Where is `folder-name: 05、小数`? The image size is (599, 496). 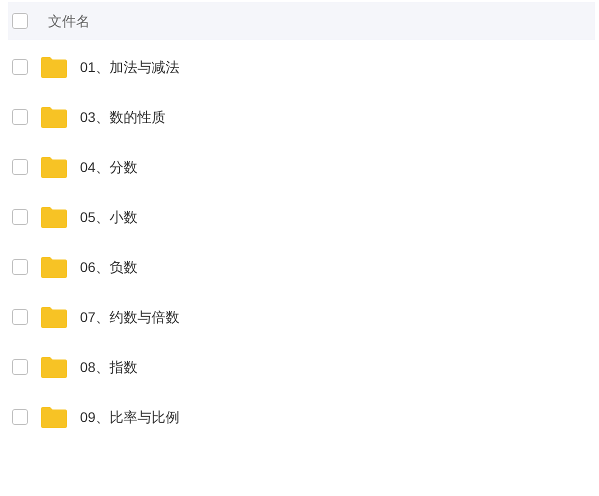 folder-name: 05、小数 is located at coordinates (109, 217).